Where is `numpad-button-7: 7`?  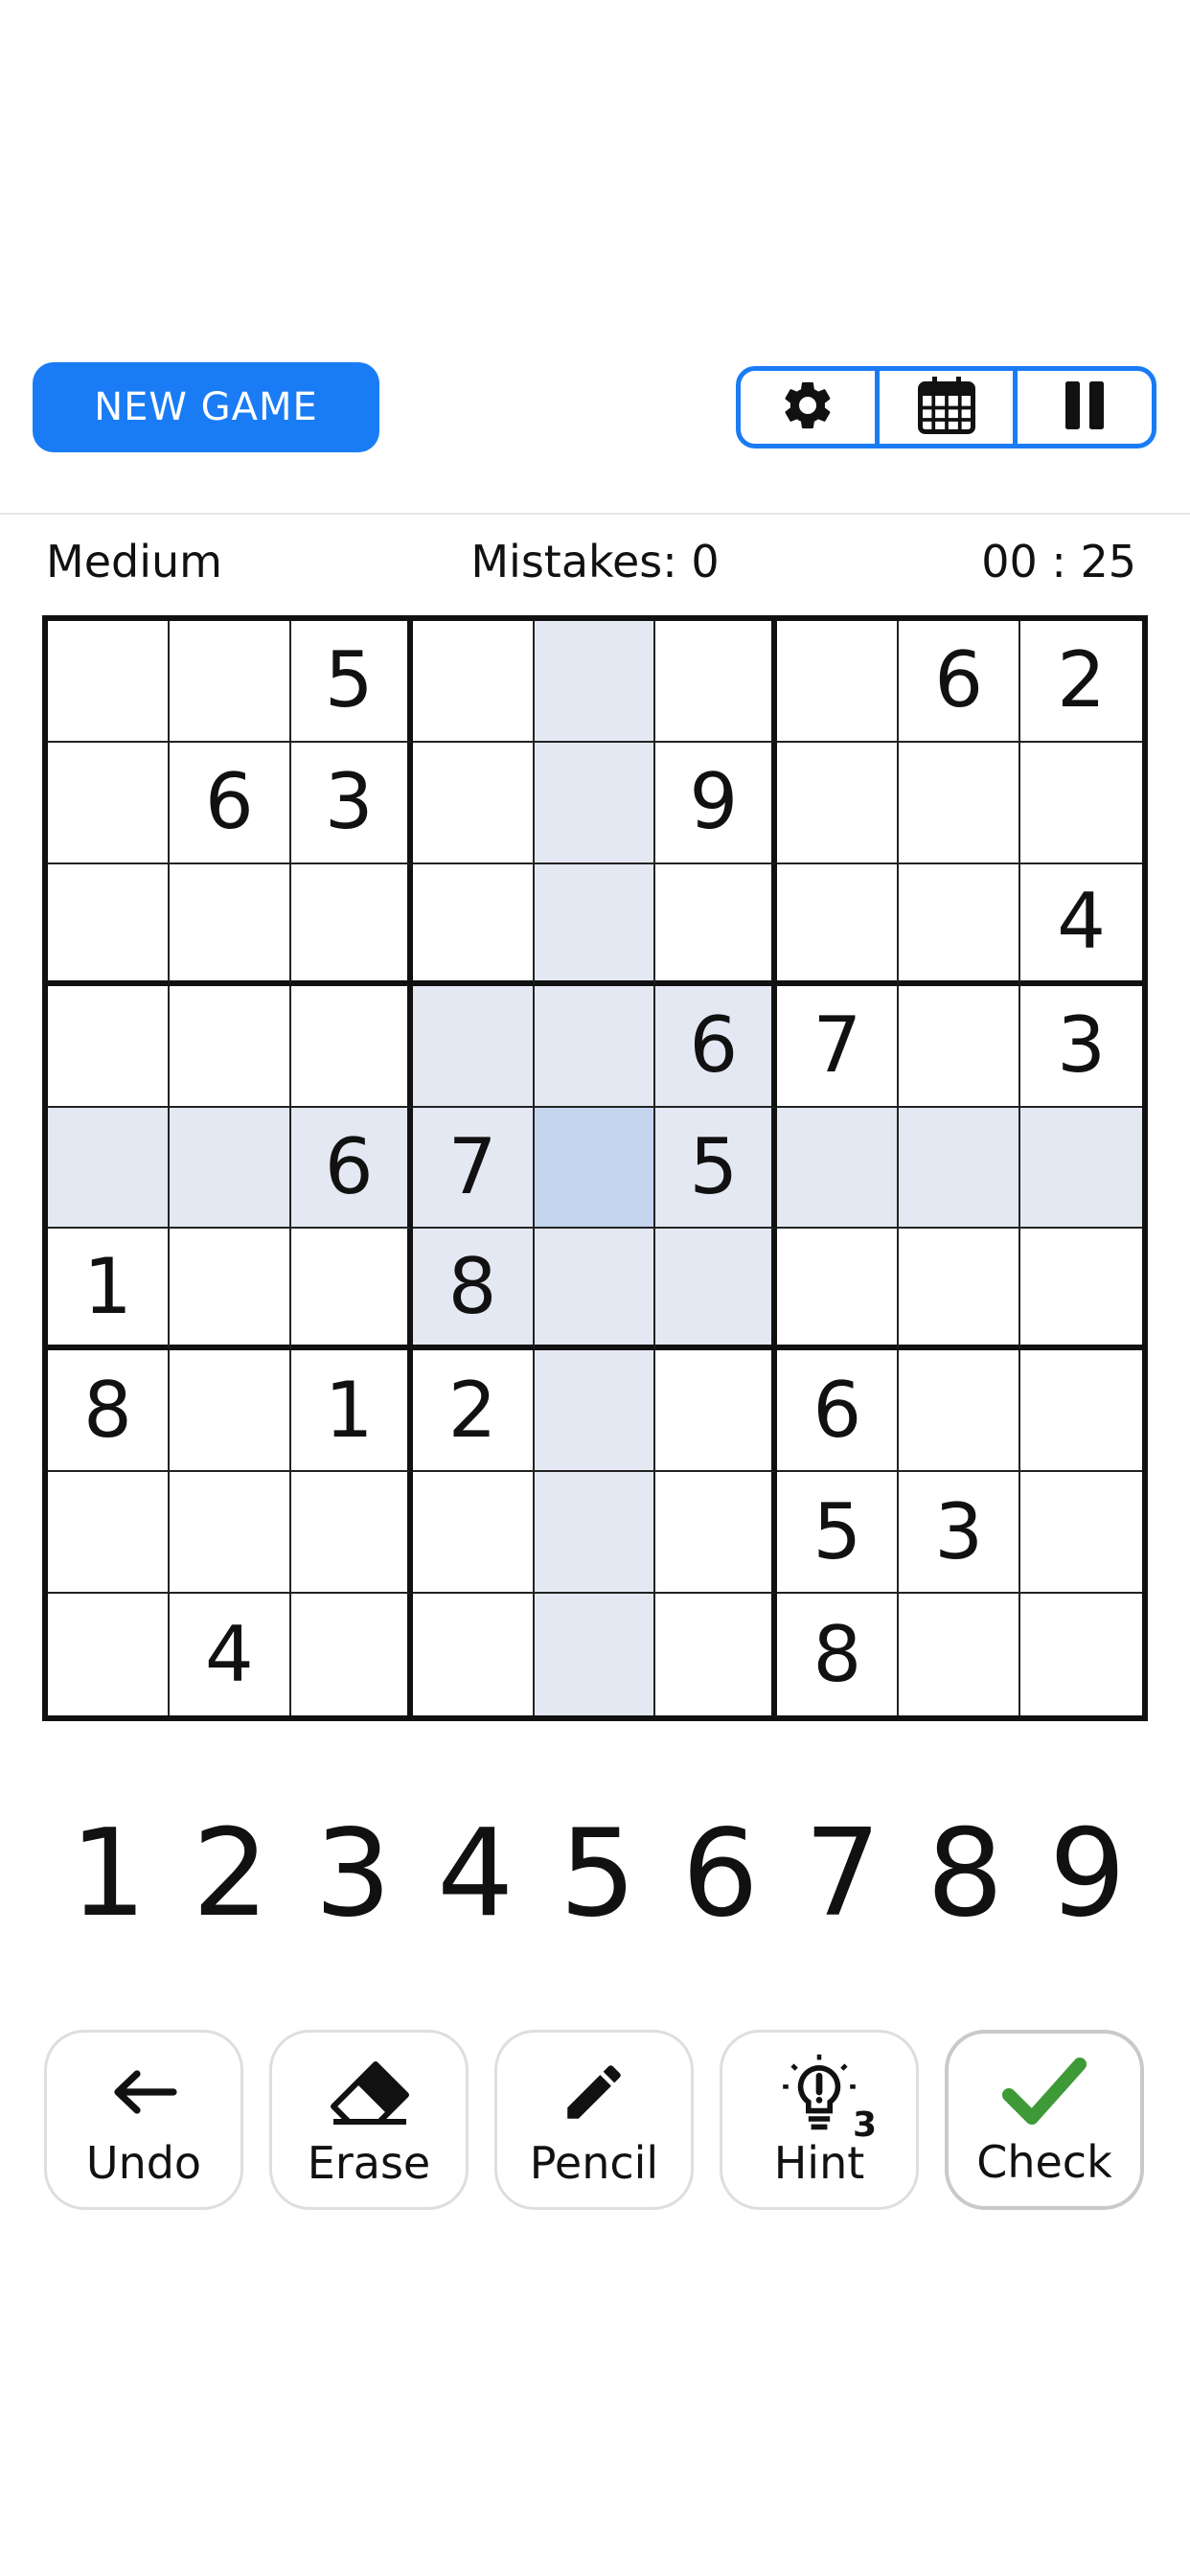
numpad-button-7: 7 is located at coordinates (843, 1874).